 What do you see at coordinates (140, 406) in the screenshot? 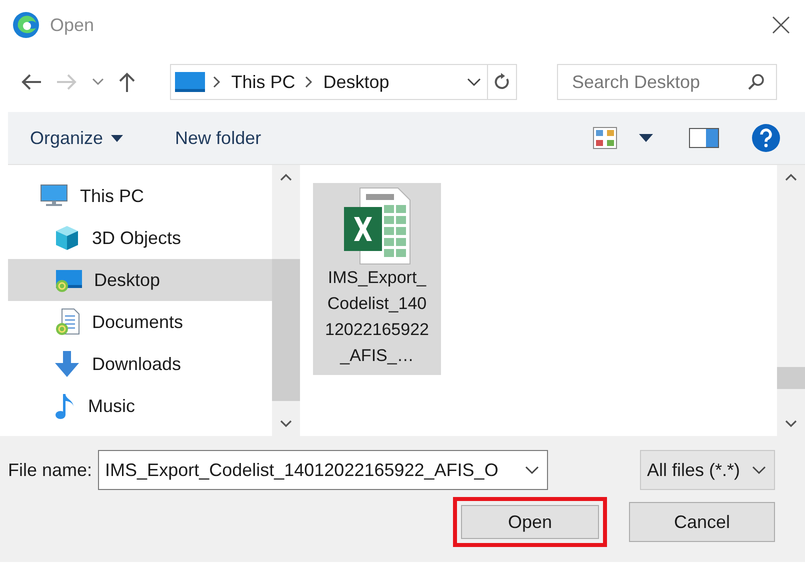
I see `sidebar-item: Music` at bounding box center [140, 406].